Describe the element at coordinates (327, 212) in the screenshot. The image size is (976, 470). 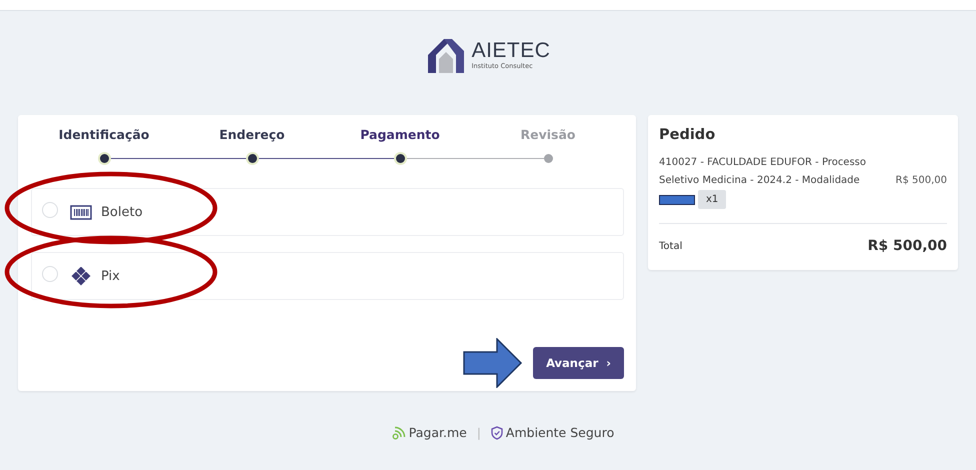
I see `payment-option: Boleto` at that location.